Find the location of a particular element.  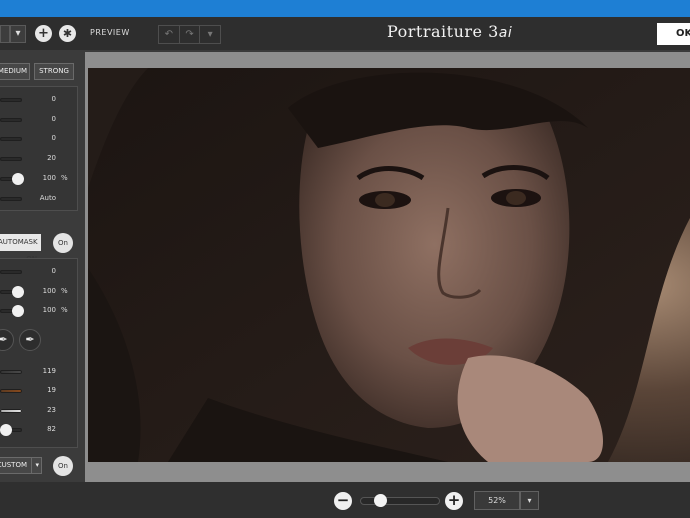

mask-slider-1: 0 is located at coordinates (40, 272).